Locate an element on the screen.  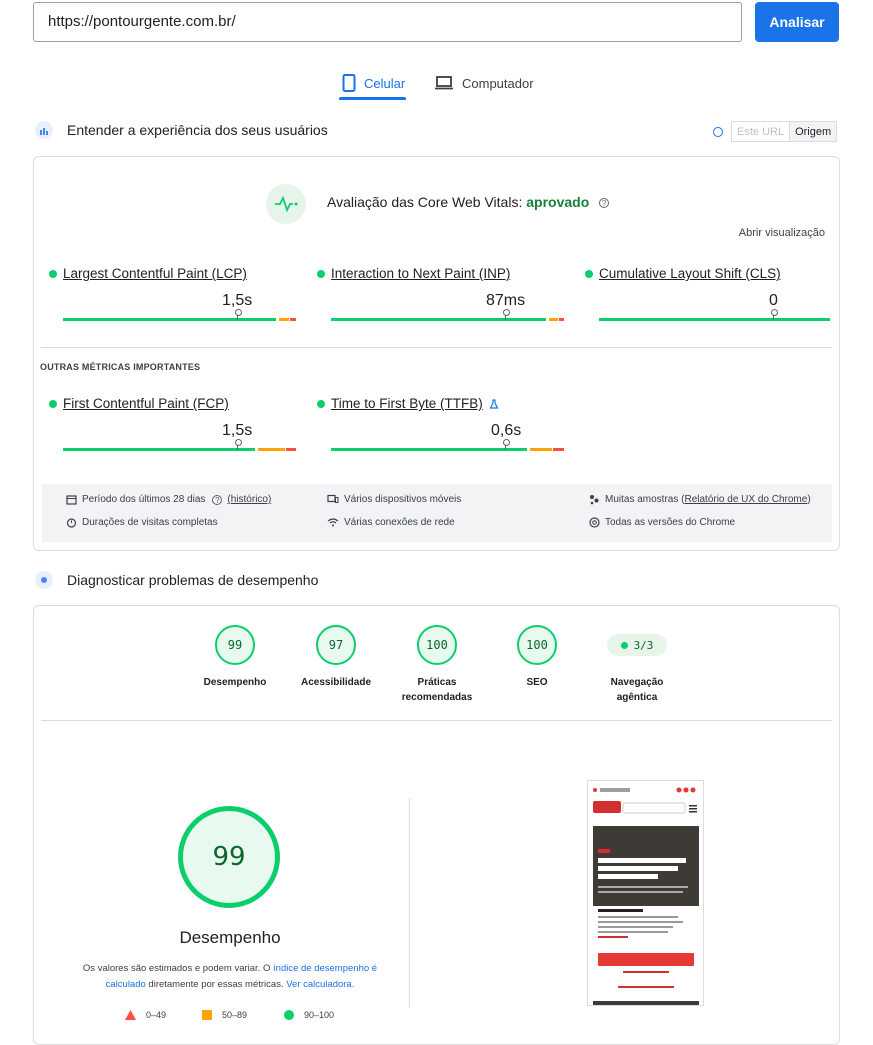
legend-fail: 0–49 is located at coordinates (145, 1015).